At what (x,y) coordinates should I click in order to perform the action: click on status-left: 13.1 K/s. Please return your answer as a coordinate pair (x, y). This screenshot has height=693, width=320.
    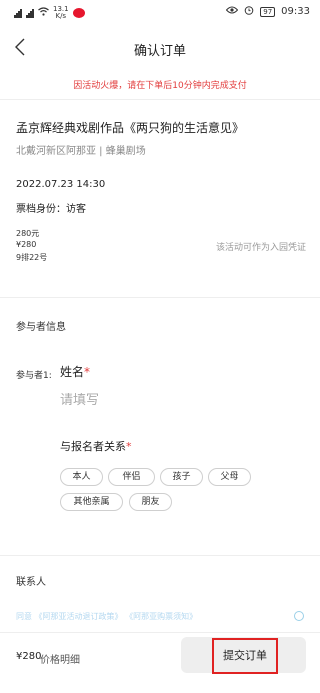
    Looking at the image, I should click on (49, 13).